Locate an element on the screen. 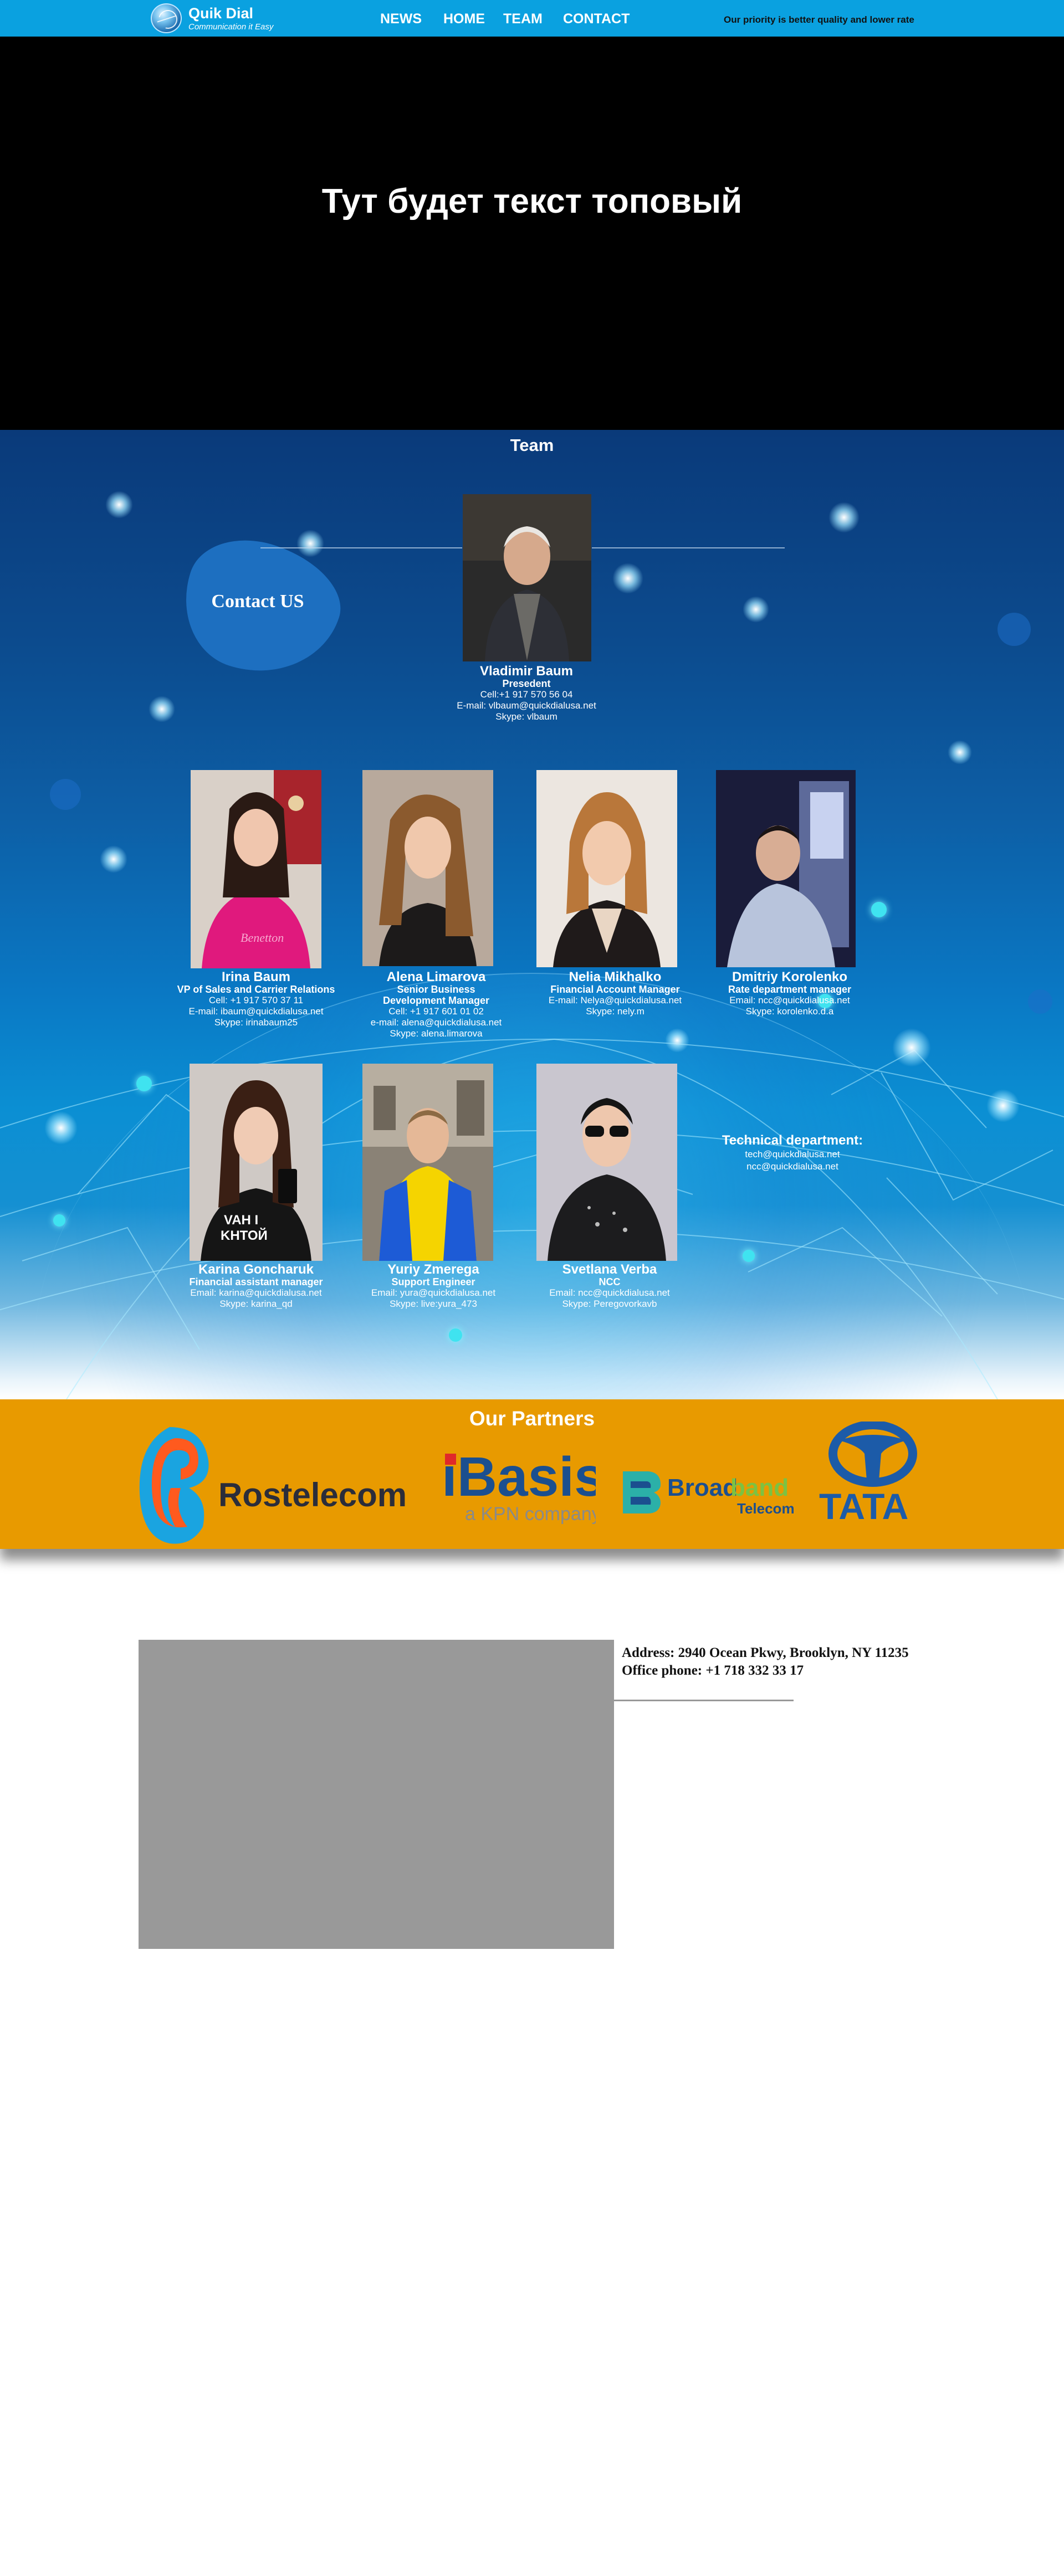  photo-alena-limarova is located at coordinates (427, 868).